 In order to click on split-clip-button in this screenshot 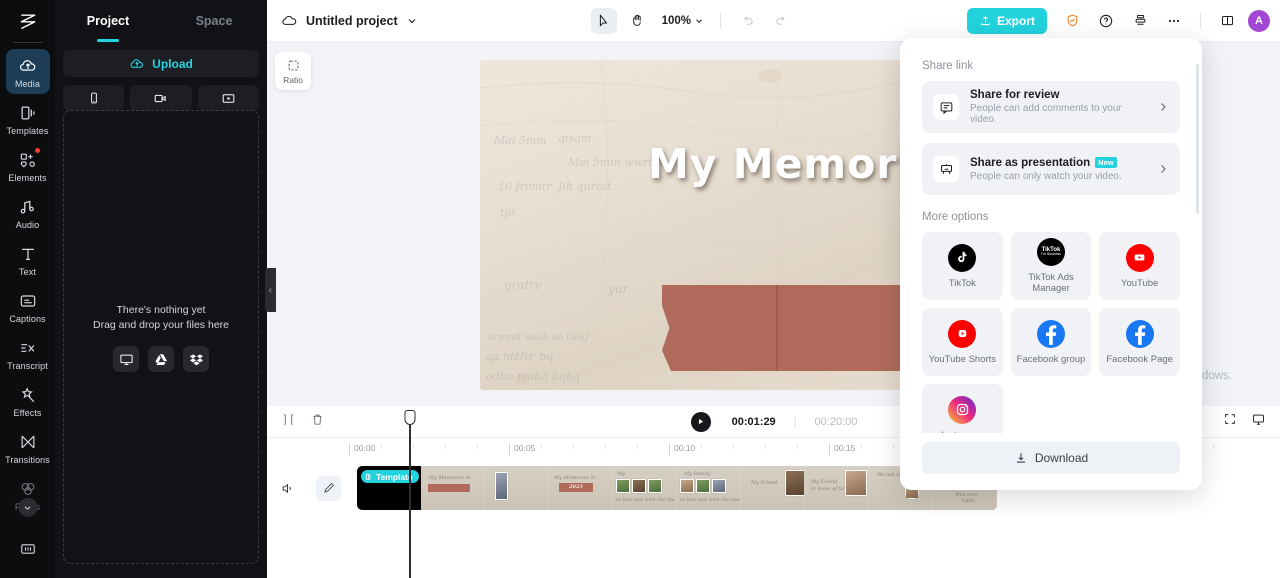, I will do `click(288, 422)`.